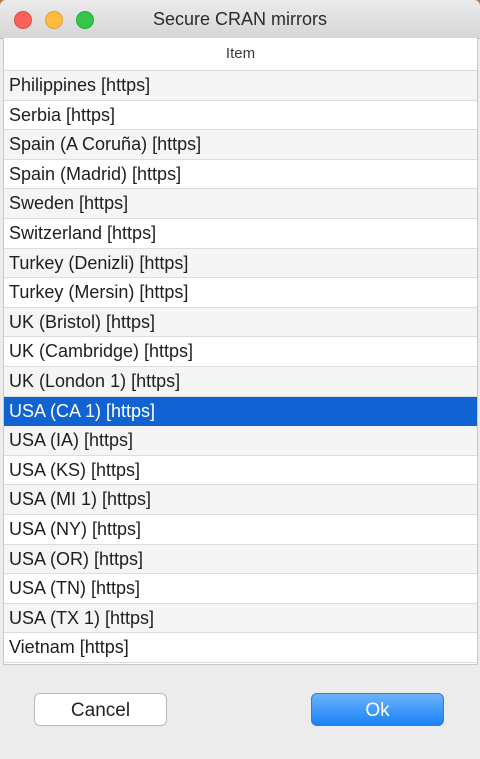  I want to click on title-bar: Secure CRAN mirrors, so click(240, 19).